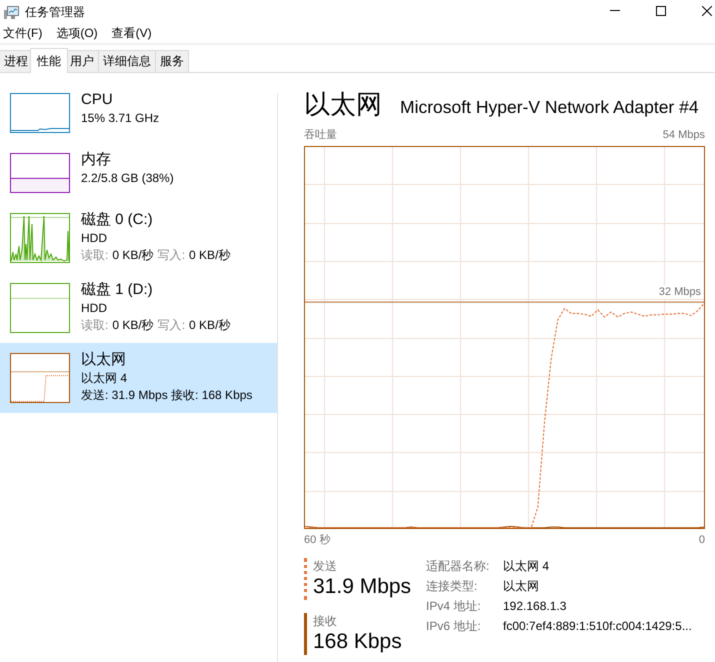  I want to click on resource-name: 磁盘 1 (D:), so click(117, 290).